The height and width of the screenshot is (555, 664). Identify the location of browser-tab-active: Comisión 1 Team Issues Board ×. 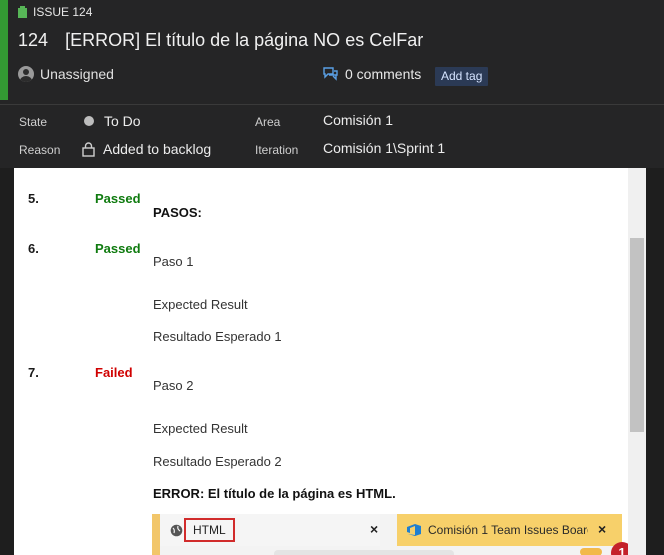
(509, 530).